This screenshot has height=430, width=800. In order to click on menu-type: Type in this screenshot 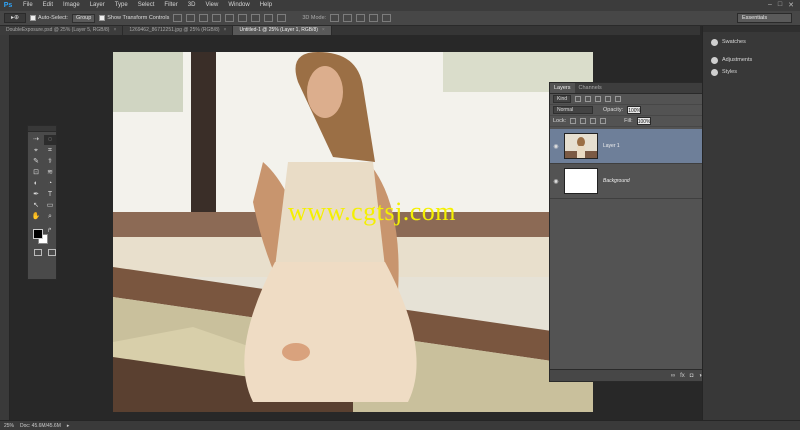, I will do `click(121, 5)`.